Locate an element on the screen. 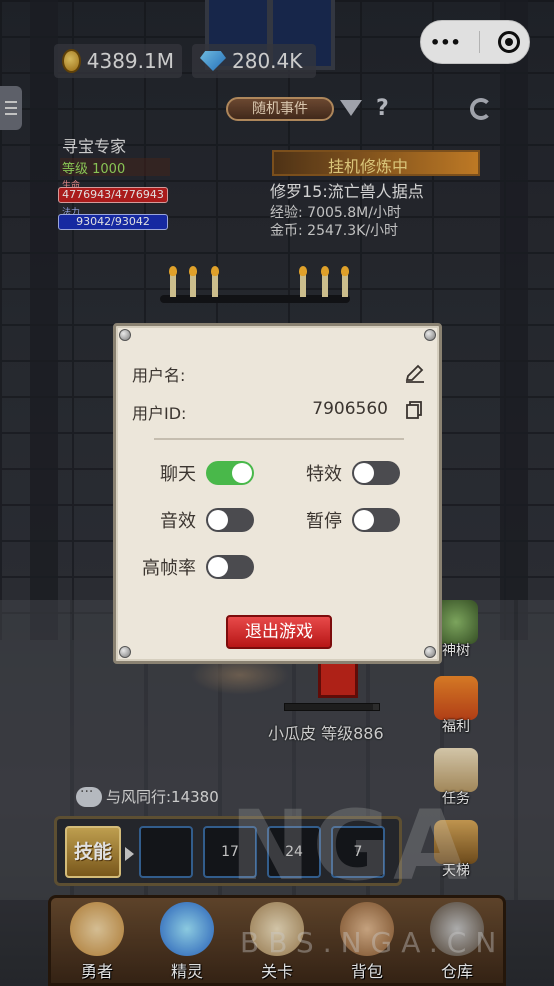 The width and height of the screenshot is (554, 986). exit-game-button: 退出游戏 is located at coordinates (279, 632).